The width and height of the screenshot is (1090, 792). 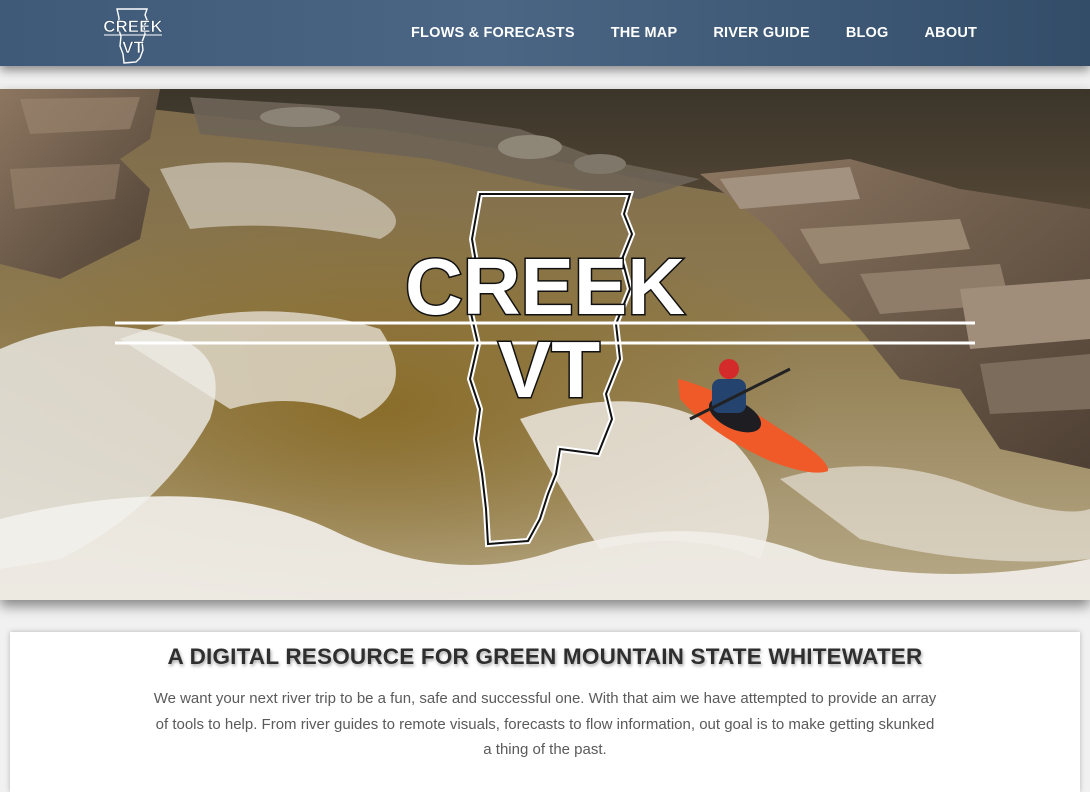 What do you see at coordinates (133, 47) in the screenshot?
I see `logo-line2-text: VT` at bounding box center [133, 47].